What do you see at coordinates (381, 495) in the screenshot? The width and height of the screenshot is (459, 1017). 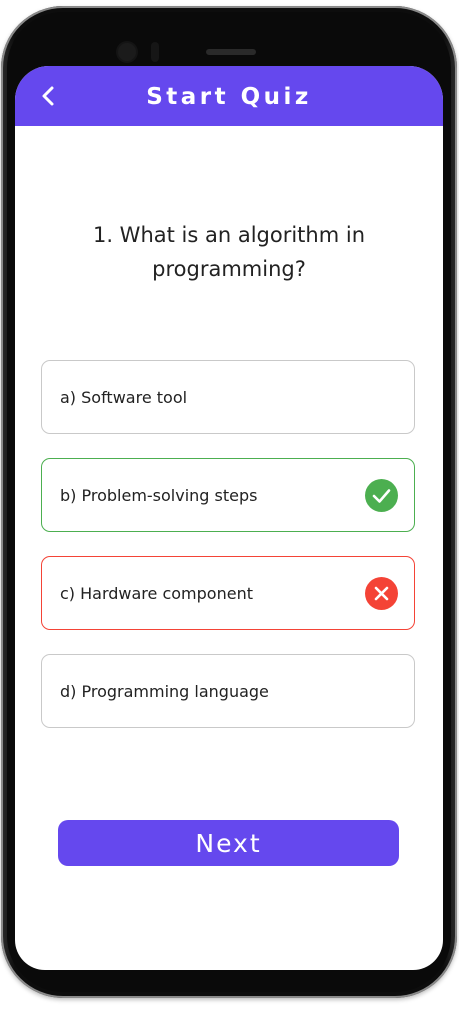 I see `check-circle-icon` at bounding box center [381, 495].